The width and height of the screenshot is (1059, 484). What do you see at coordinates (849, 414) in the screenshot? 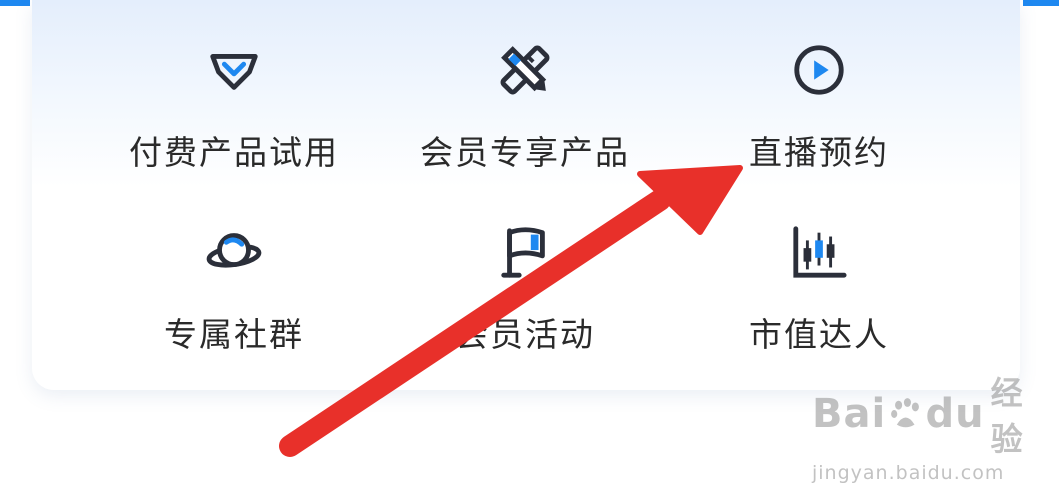
I see `watermark-brand-left: Bai` at bounding box center [849, 414].